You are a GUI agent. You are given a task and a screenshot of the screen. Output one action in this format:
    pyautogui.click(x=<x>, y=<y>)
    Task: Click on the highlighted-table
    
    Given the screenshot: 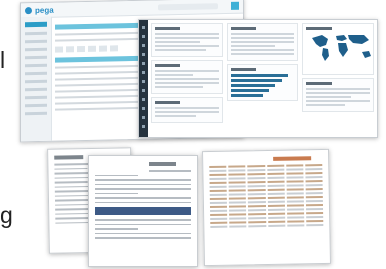 What is the action you would take?
    pyautogui.click(x=143, y=211)
    